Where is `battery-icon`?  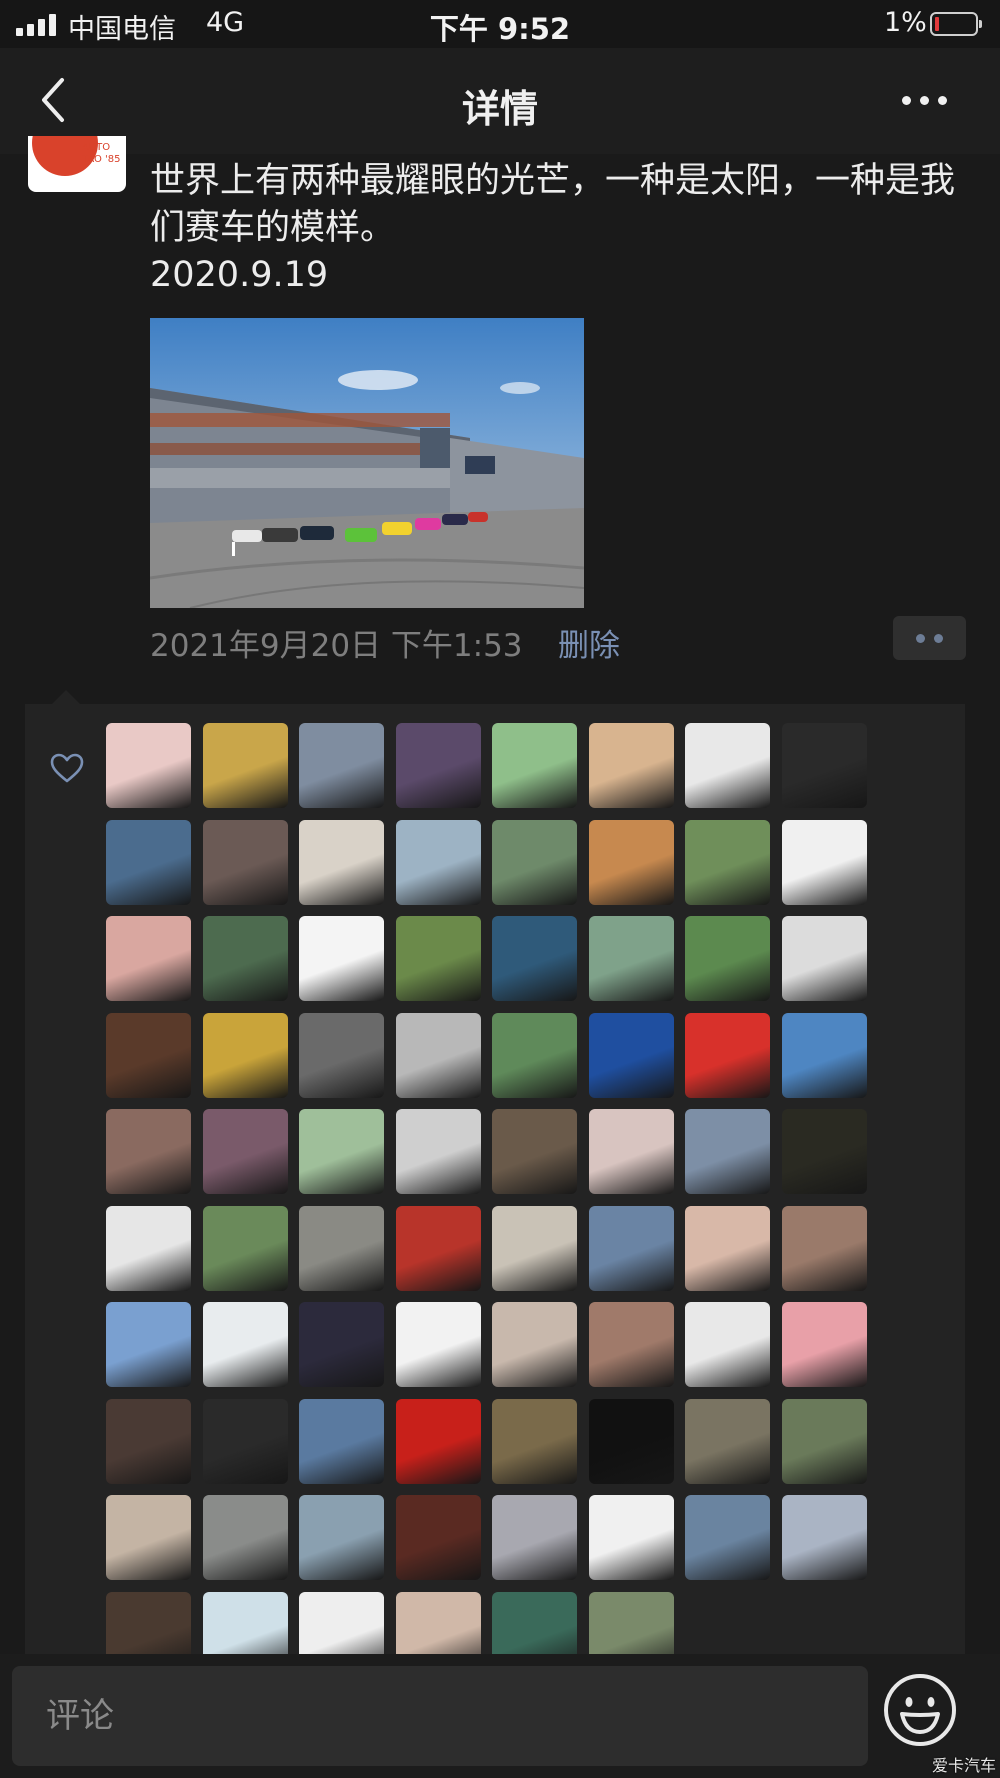 battery-icon is located at coordinates (956, 24).